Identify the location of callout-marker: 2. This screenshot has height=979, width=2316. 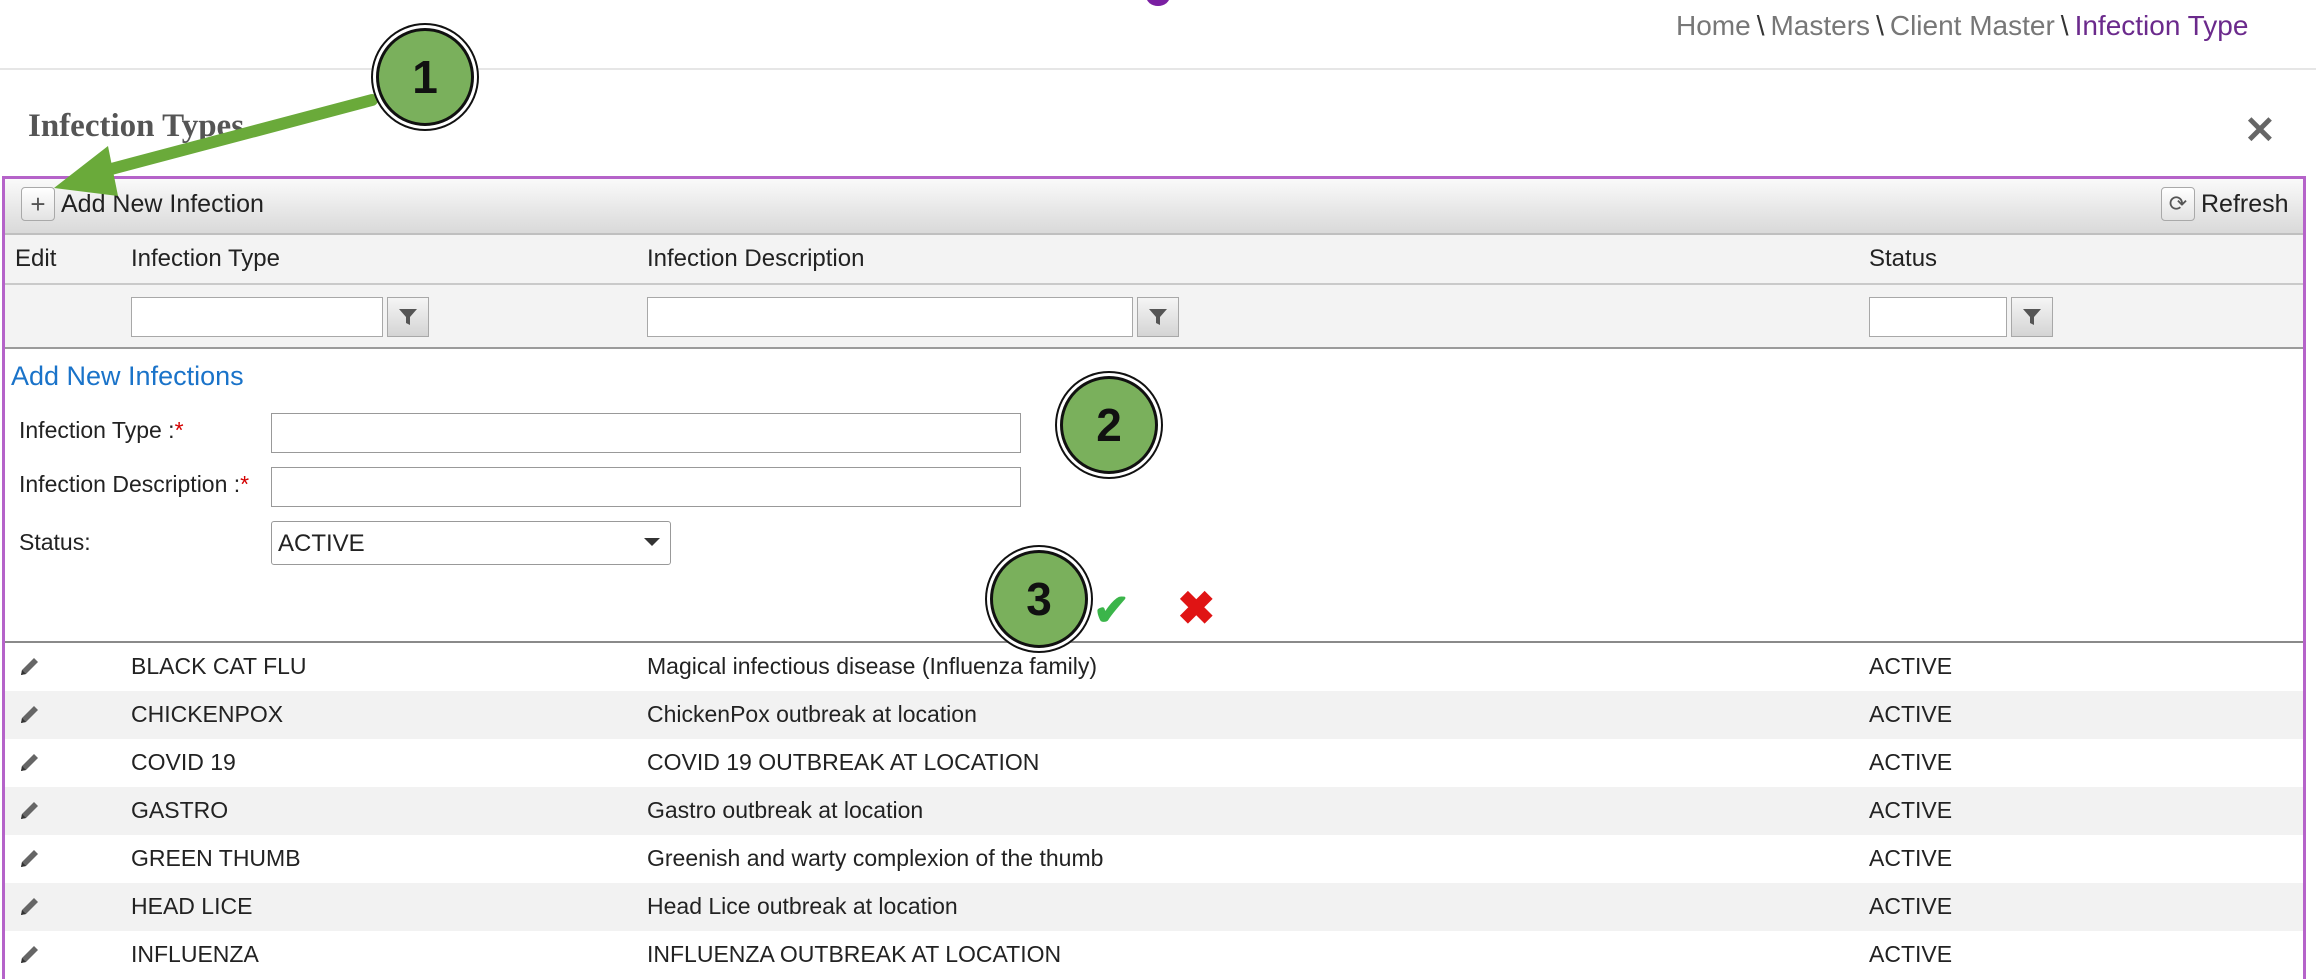
(1109, 425).